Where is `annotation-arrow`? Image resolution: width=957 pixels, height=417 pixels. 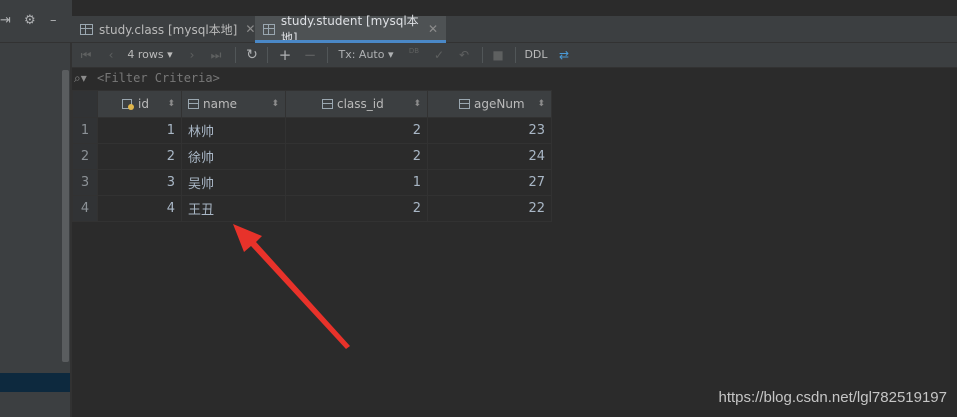 annotation-arrow is located at coordinates (291, 286).